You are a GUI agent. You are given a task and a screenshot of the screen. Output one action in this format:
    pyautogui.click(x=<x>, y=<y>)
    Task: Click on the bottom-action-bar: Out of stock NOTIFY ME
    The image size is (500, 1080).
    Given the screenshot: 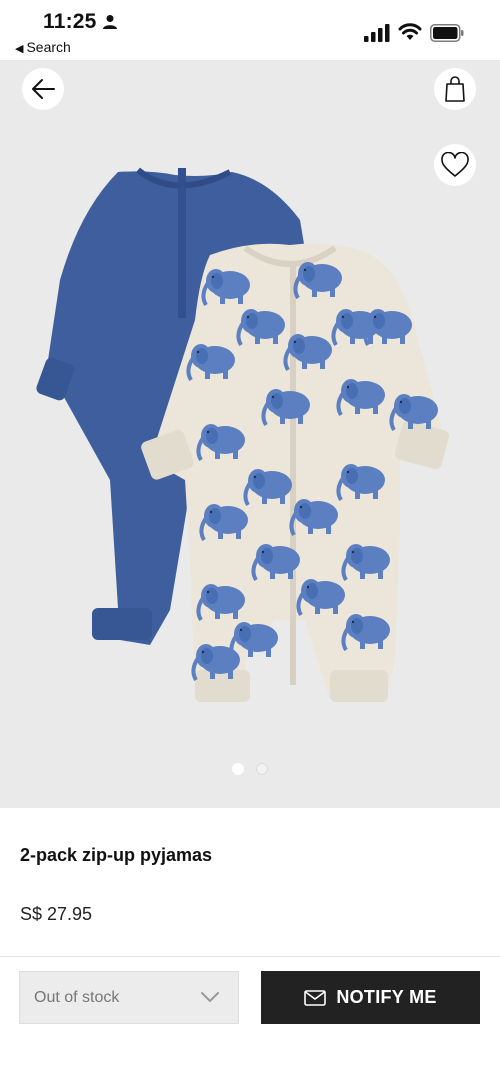 What is the action you would take?
    pyautogui.click(x=250, y=1018)
    